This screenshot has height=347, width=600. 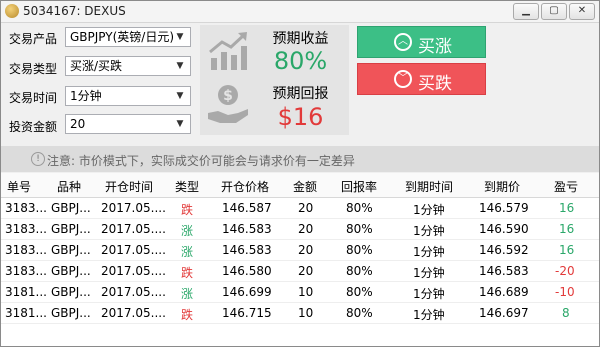 I want to click on minimize-icon: ▁, so click(x=526, y=11).